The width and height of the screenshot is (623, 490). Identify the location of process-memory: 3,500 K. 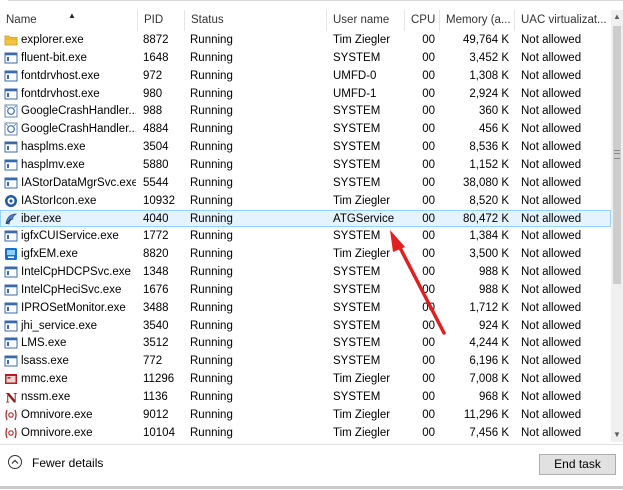
(489, 254).